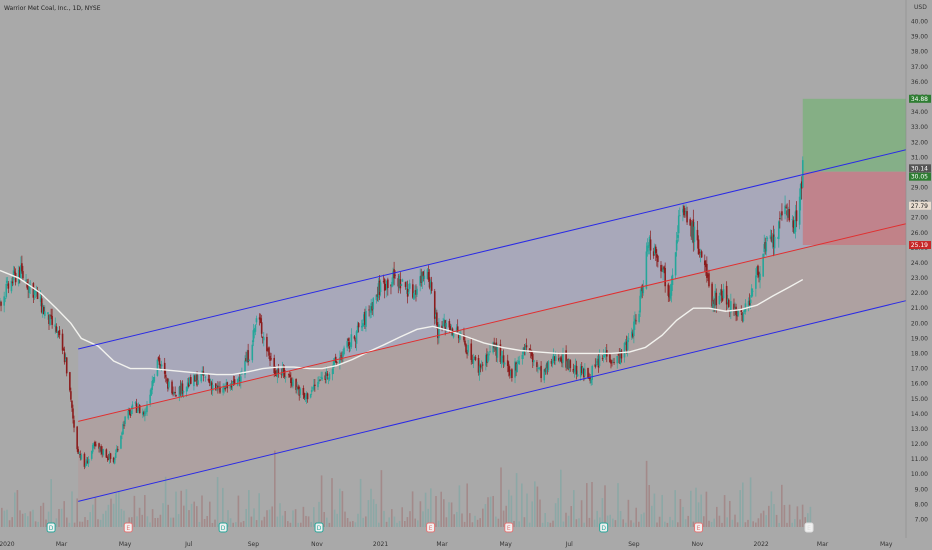 This screenshot has width=932, height=550. What do you see at coordinates (919, 459) in the screenshot?
I see `price-tick-label: 11.00` at bounding box center [919, 459].